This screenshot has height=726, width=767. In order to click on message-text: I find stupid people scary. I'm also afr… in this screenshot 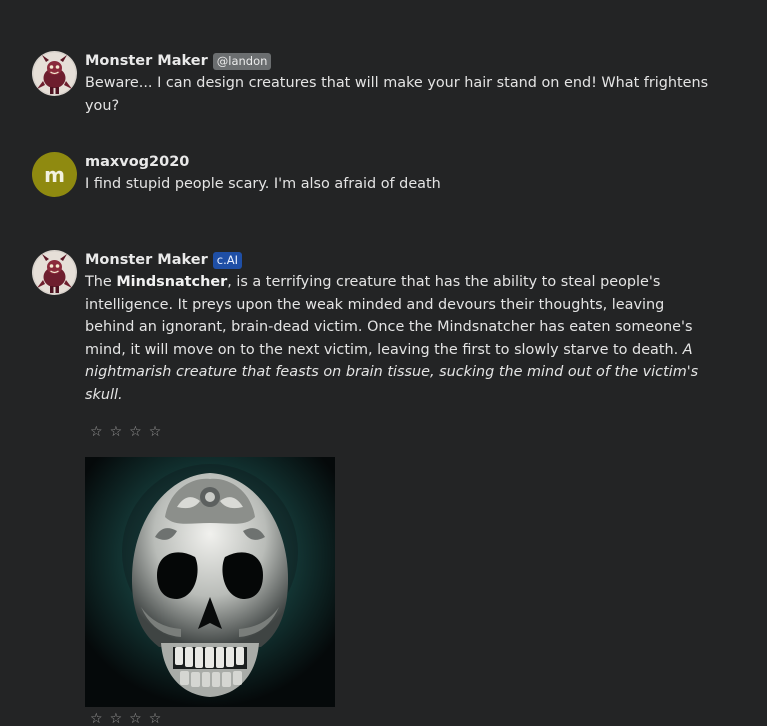, I will do `click(263, 184)`.